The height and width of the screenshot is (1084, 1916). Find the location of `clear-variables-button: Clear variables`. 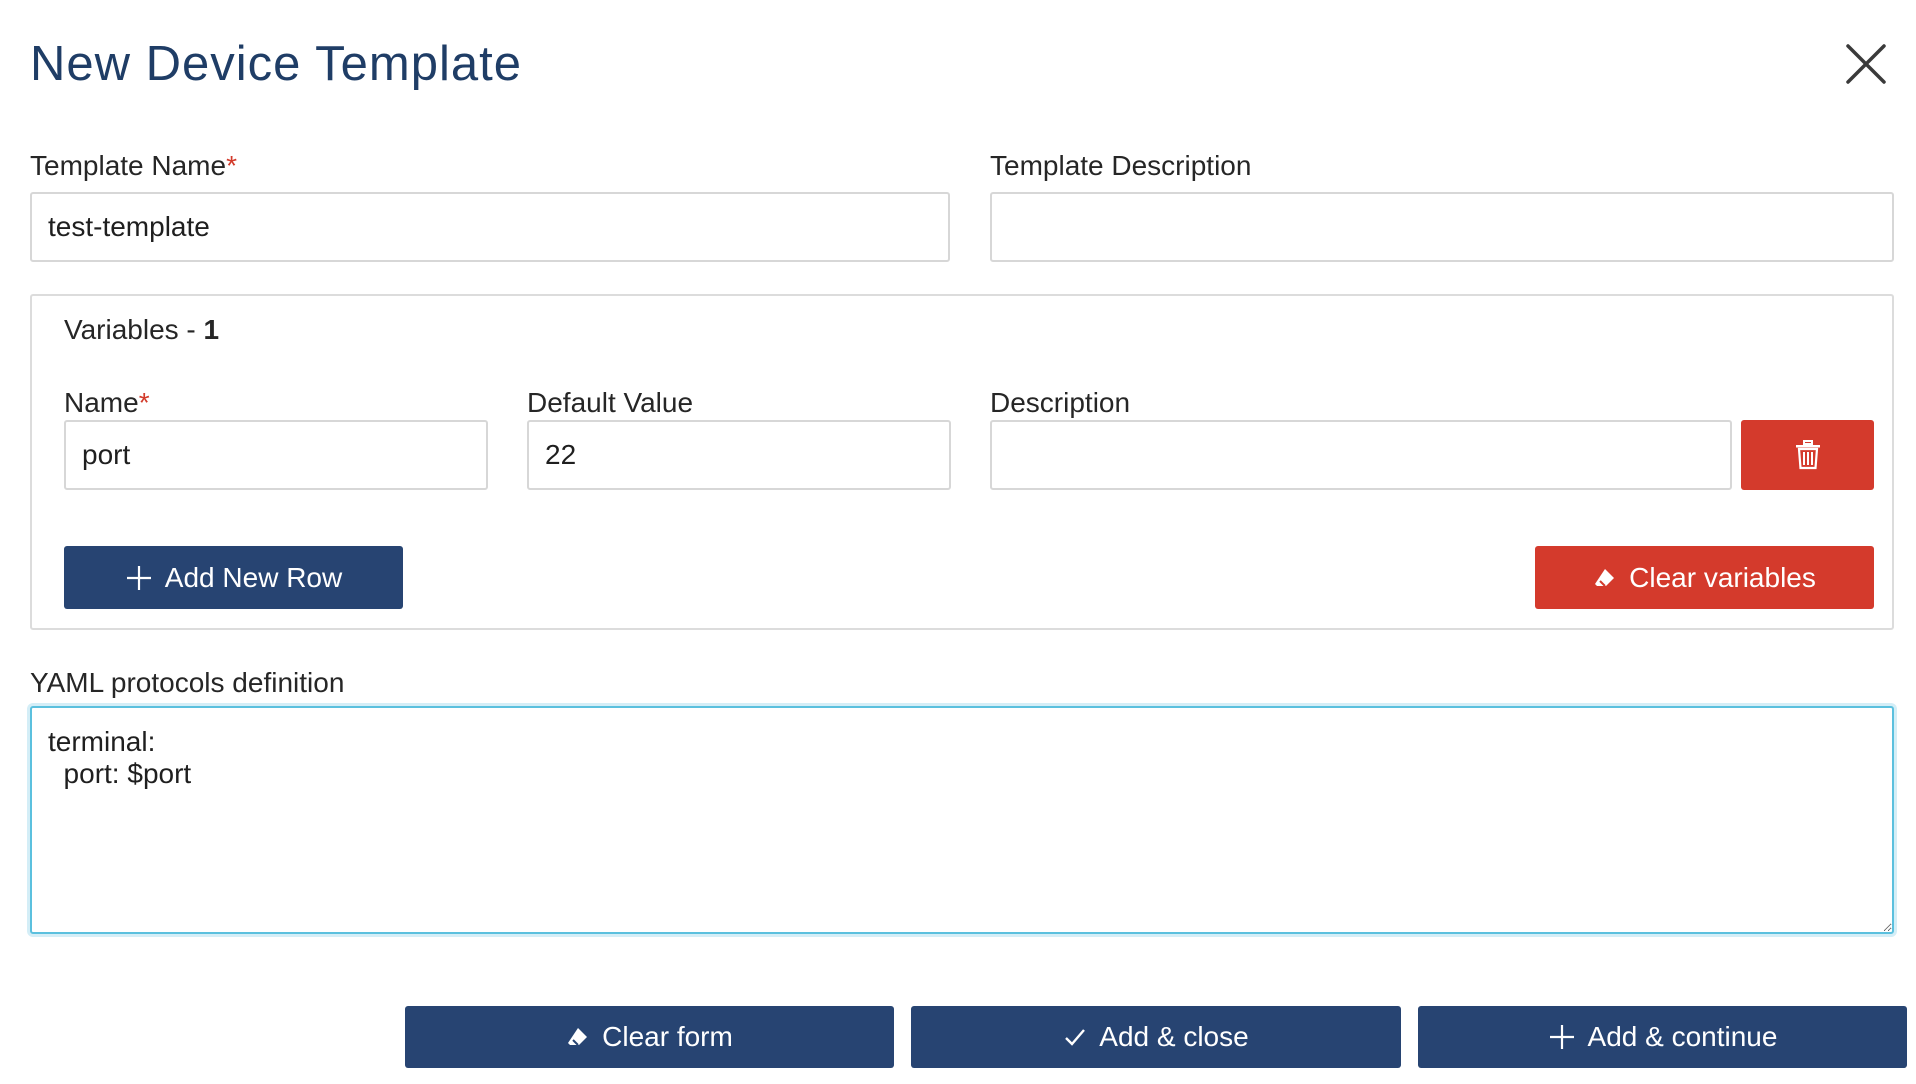

clear-variables-button: Clear variables is located at coordinates (1704, 577).